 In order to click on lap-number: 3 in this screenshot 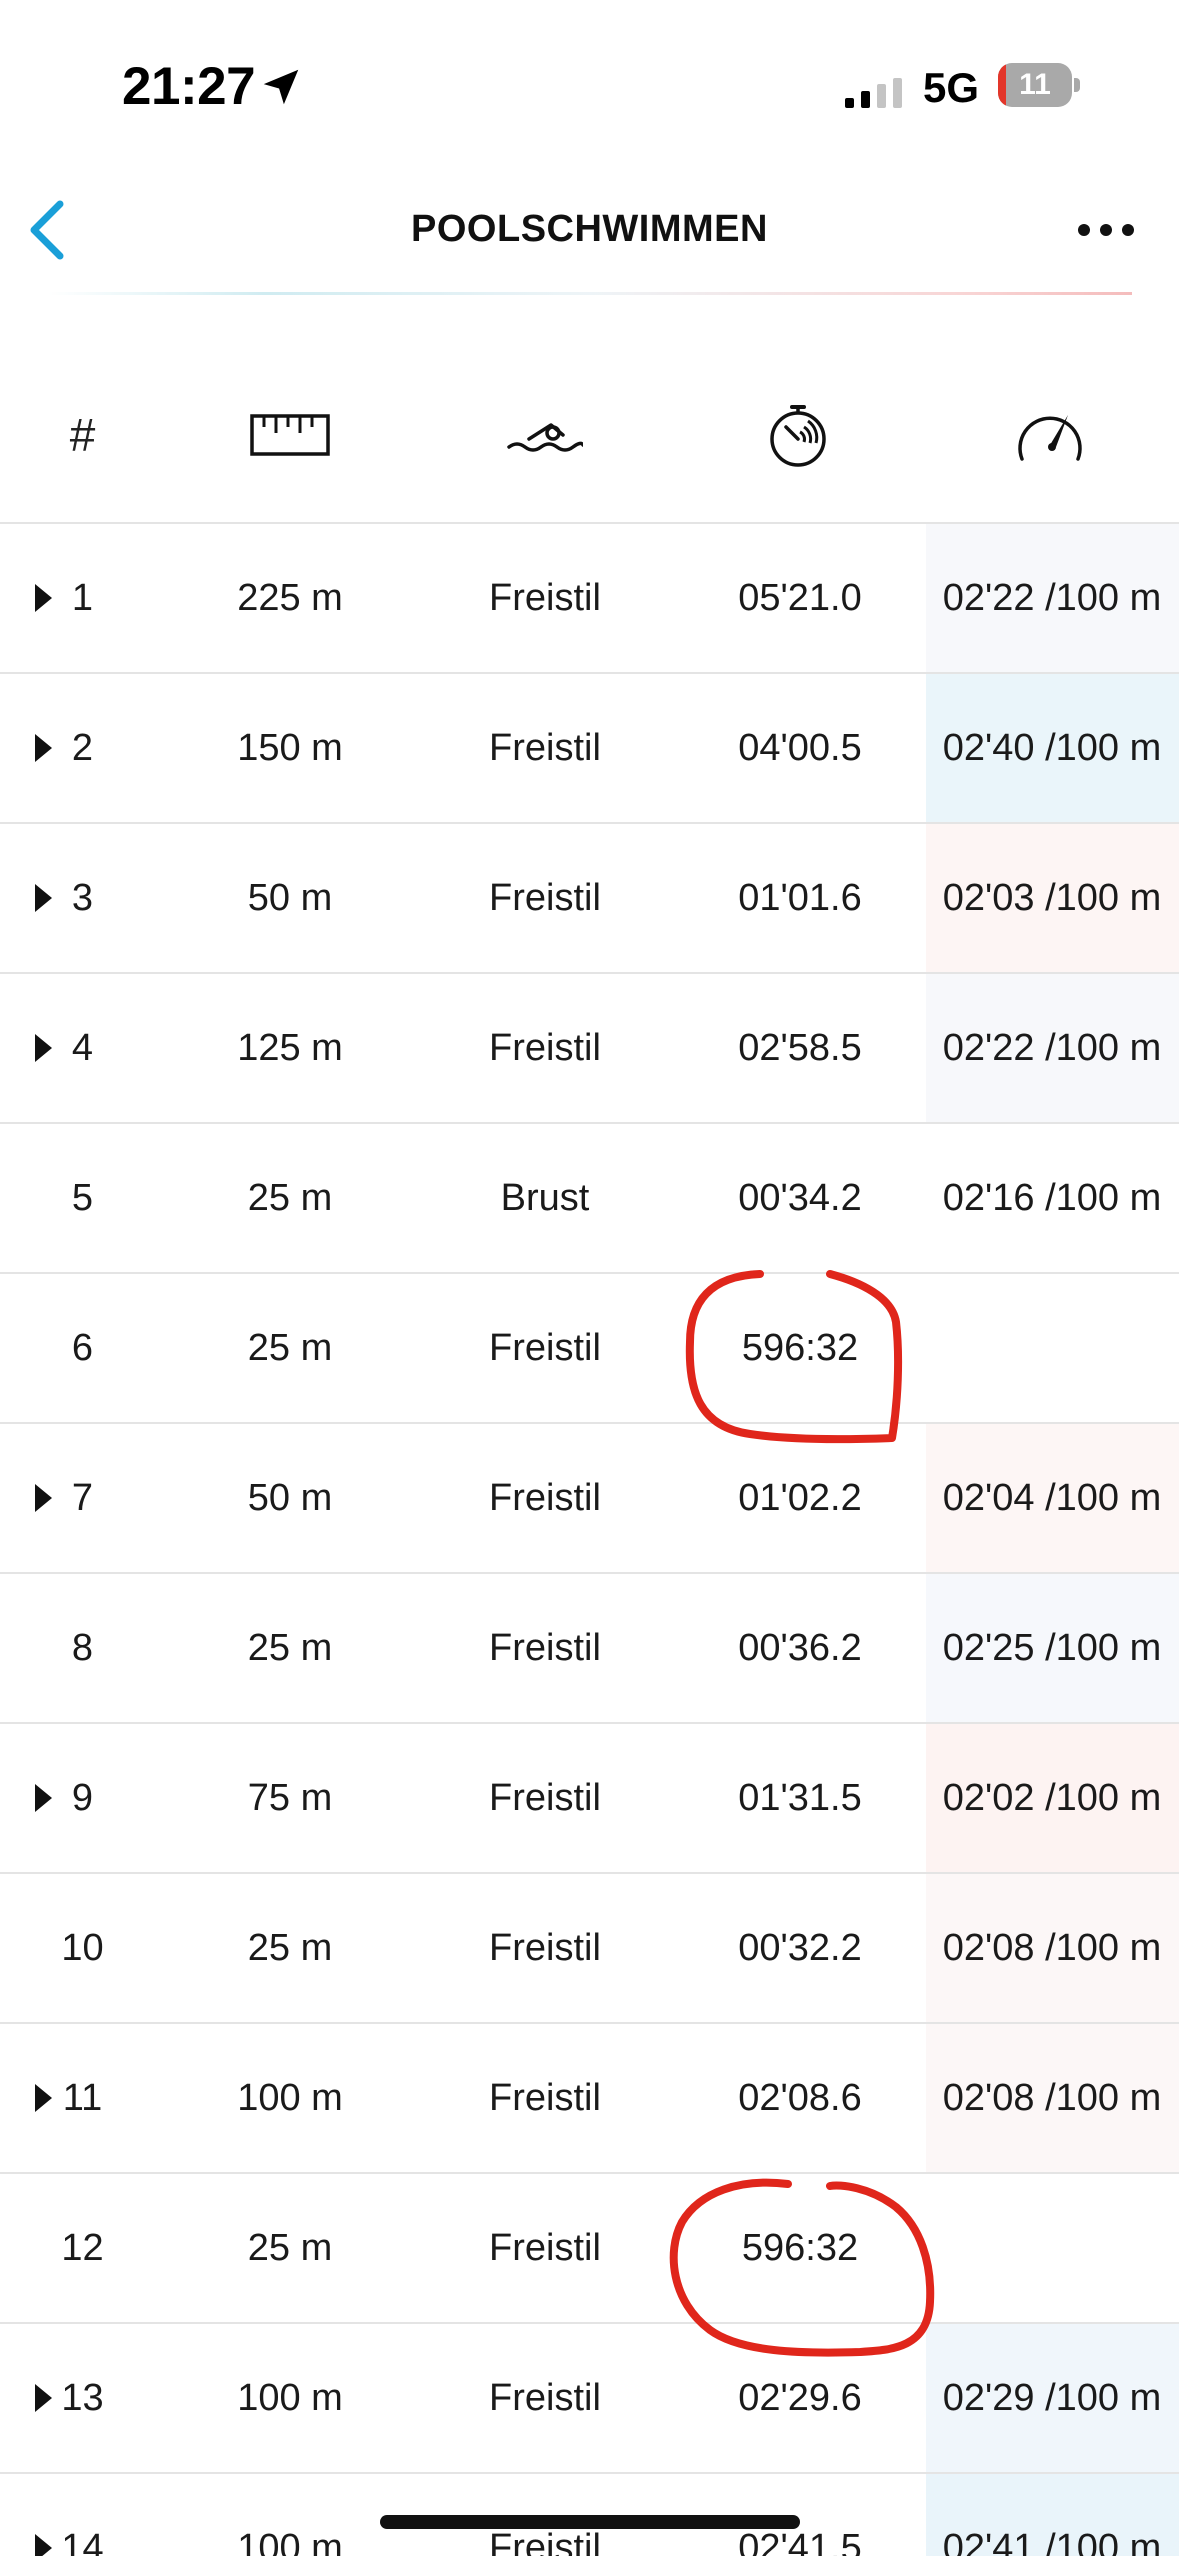, I will do `click(82, 898)`.